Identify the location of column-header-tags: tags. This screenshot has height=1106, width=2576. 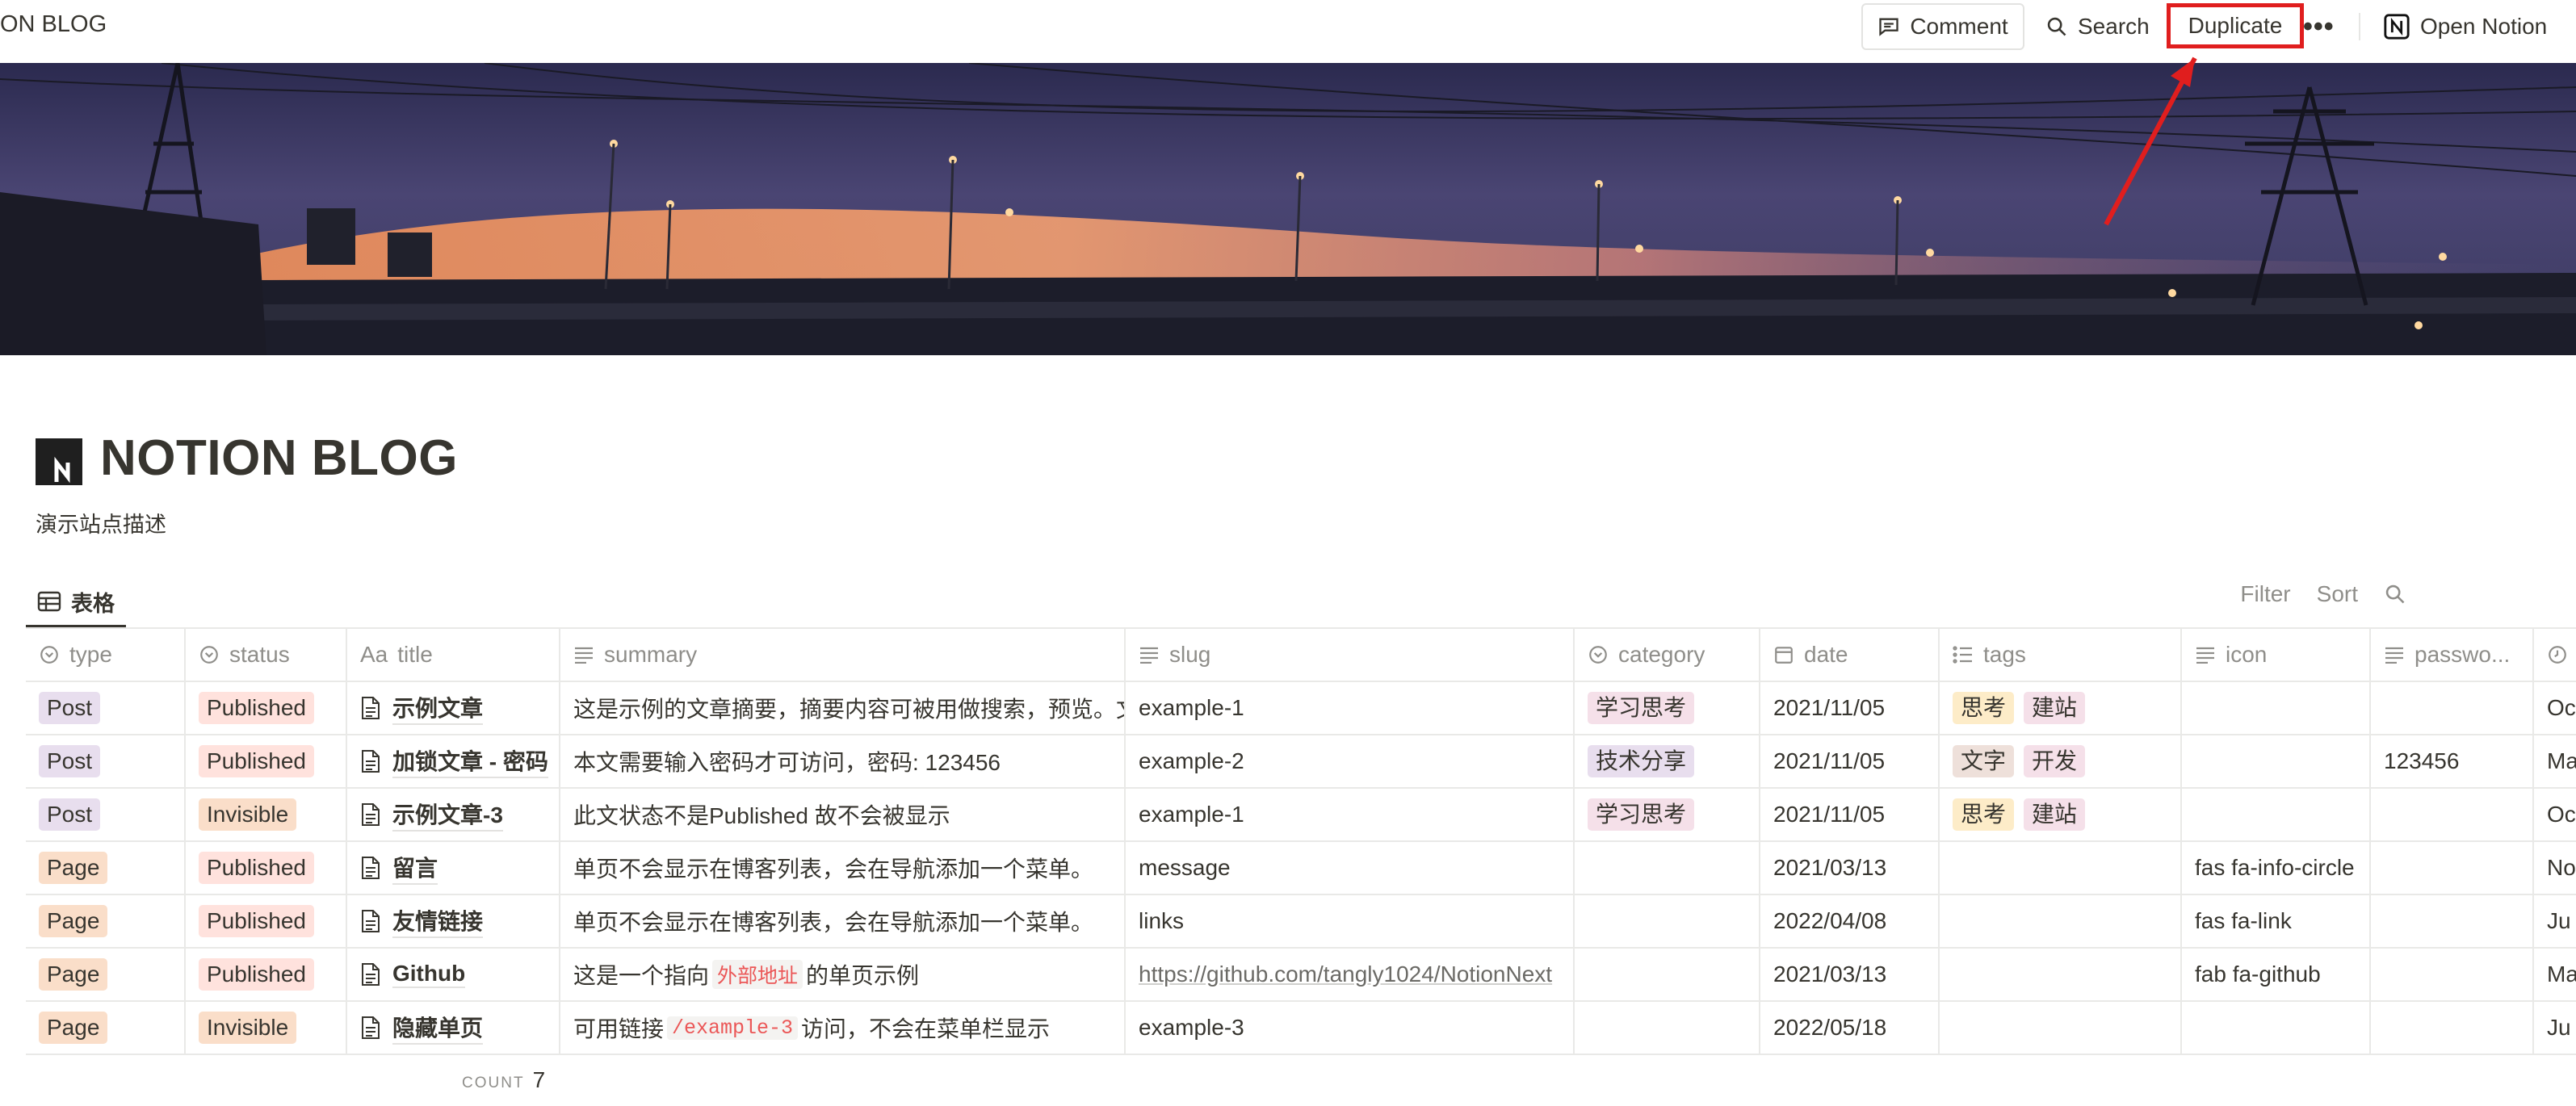
(2061, 655).